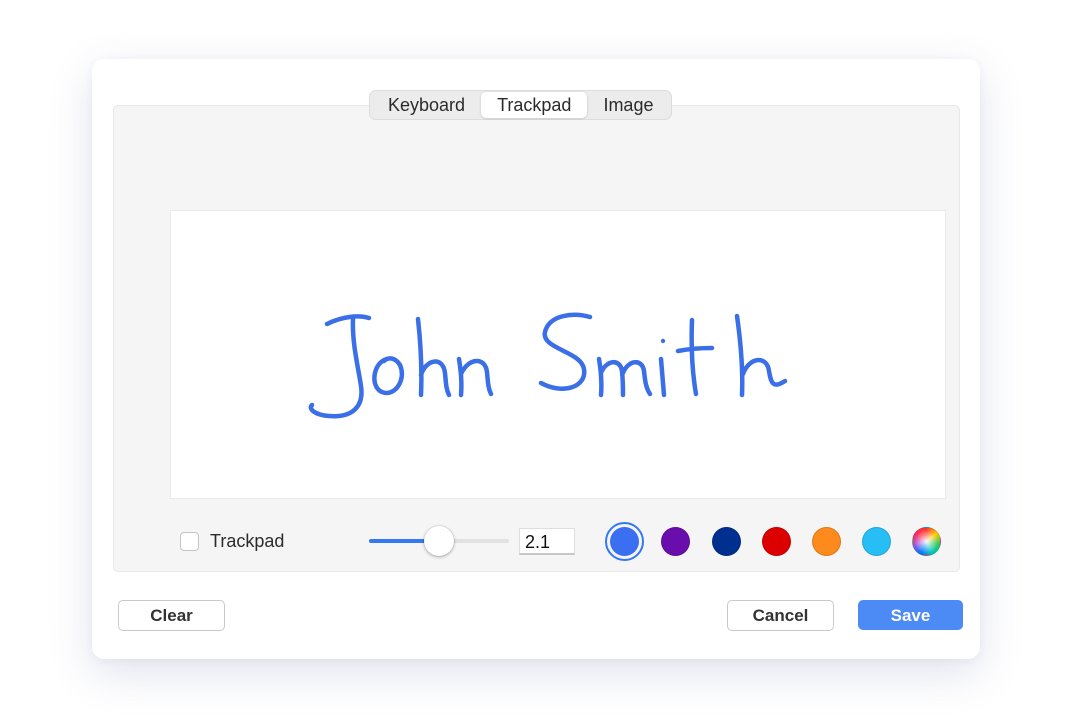 The height and width of the screenshot is (720, 1080). Describe the element at coordinates (171, 615) in the screenshot. I see `clear-button: Clear` at that location.